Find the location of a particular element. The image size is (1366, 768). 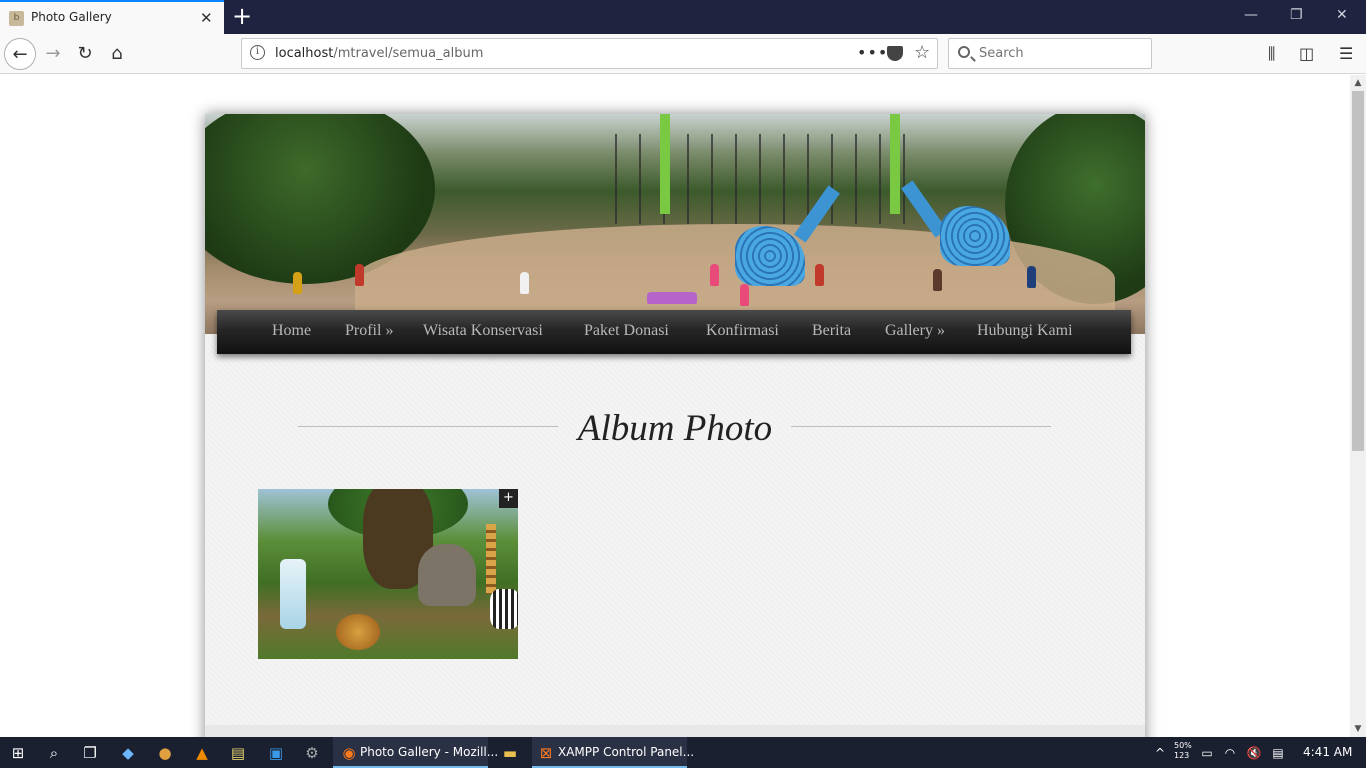

menu-item-profil: Profil » is located at coordinates (369, 331).